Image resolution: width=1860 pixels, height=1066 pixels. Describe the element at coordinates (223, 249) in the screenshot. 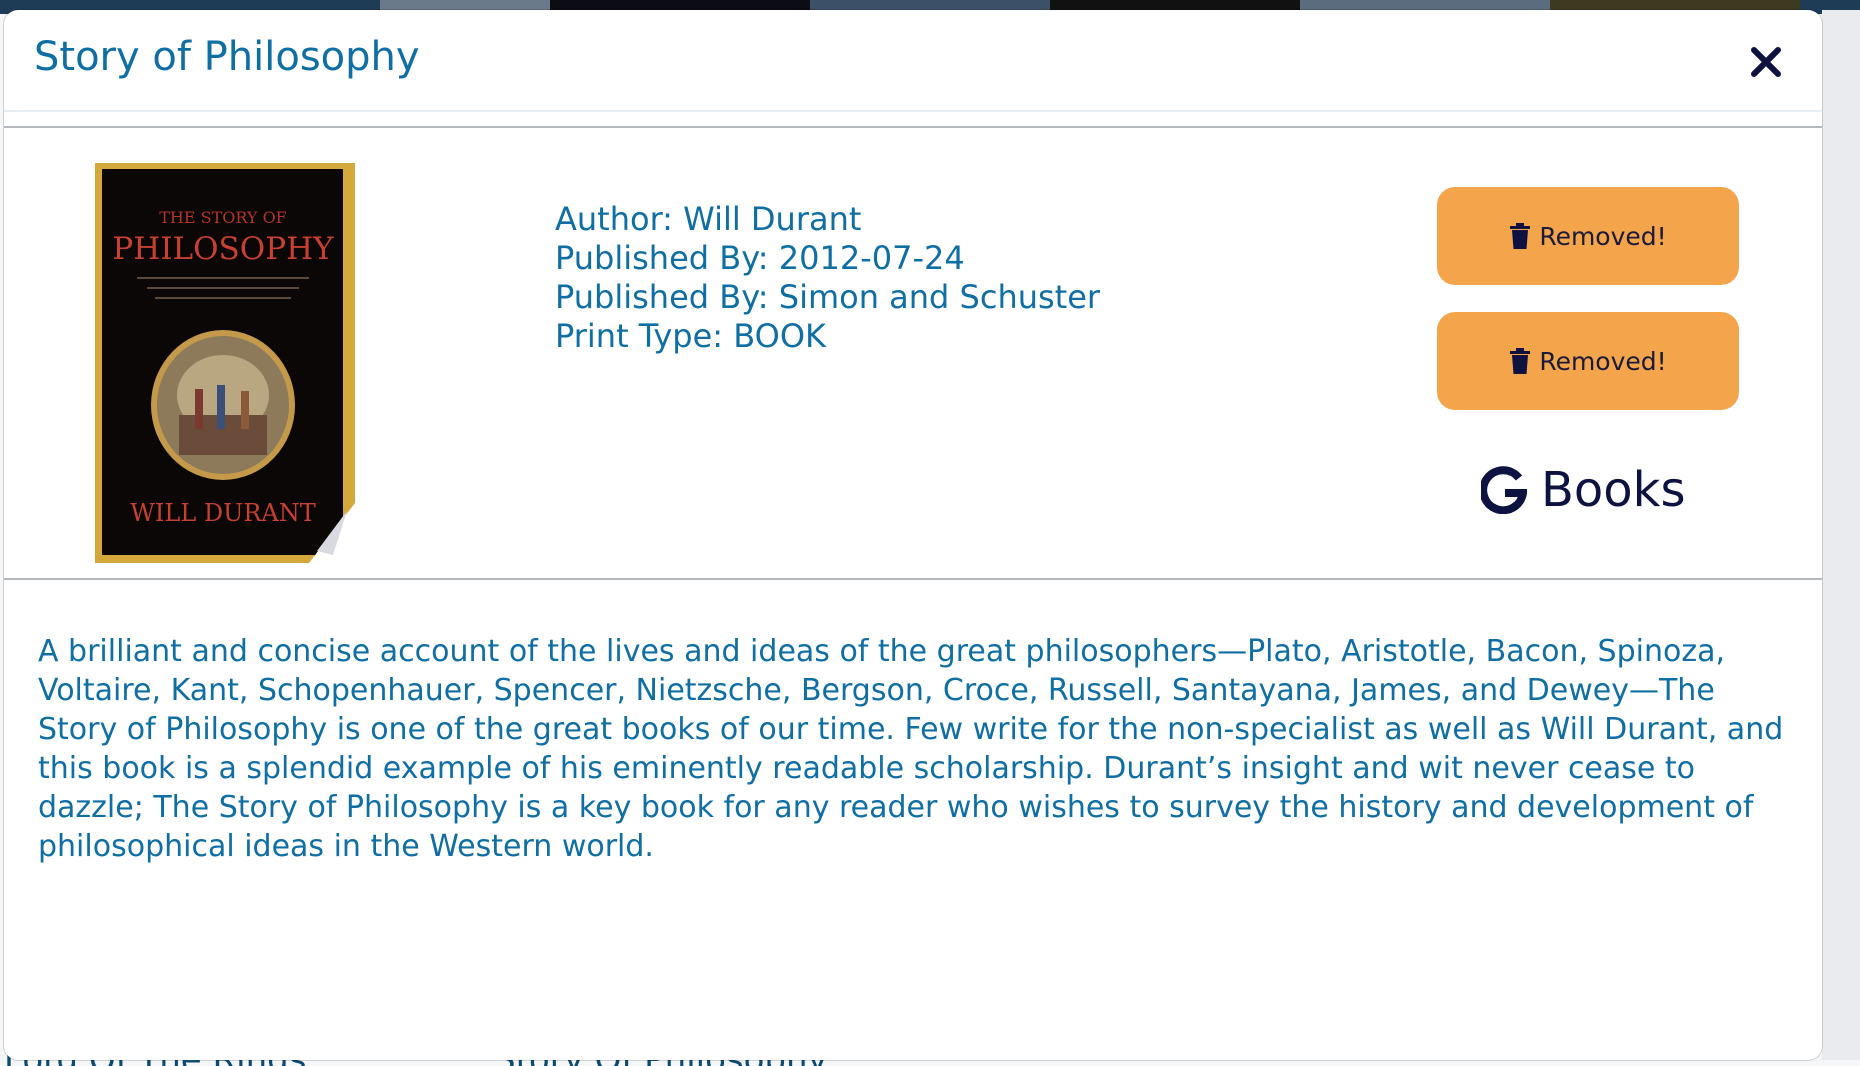

I see `cover-title-line2: PHILOSOPHY` at that location.